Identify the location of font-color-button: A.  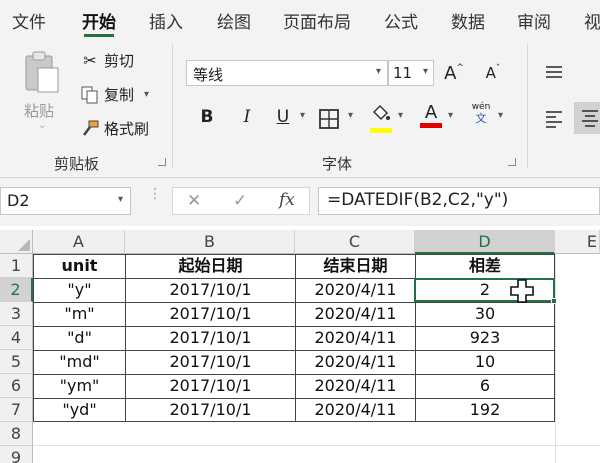
(431, 116).